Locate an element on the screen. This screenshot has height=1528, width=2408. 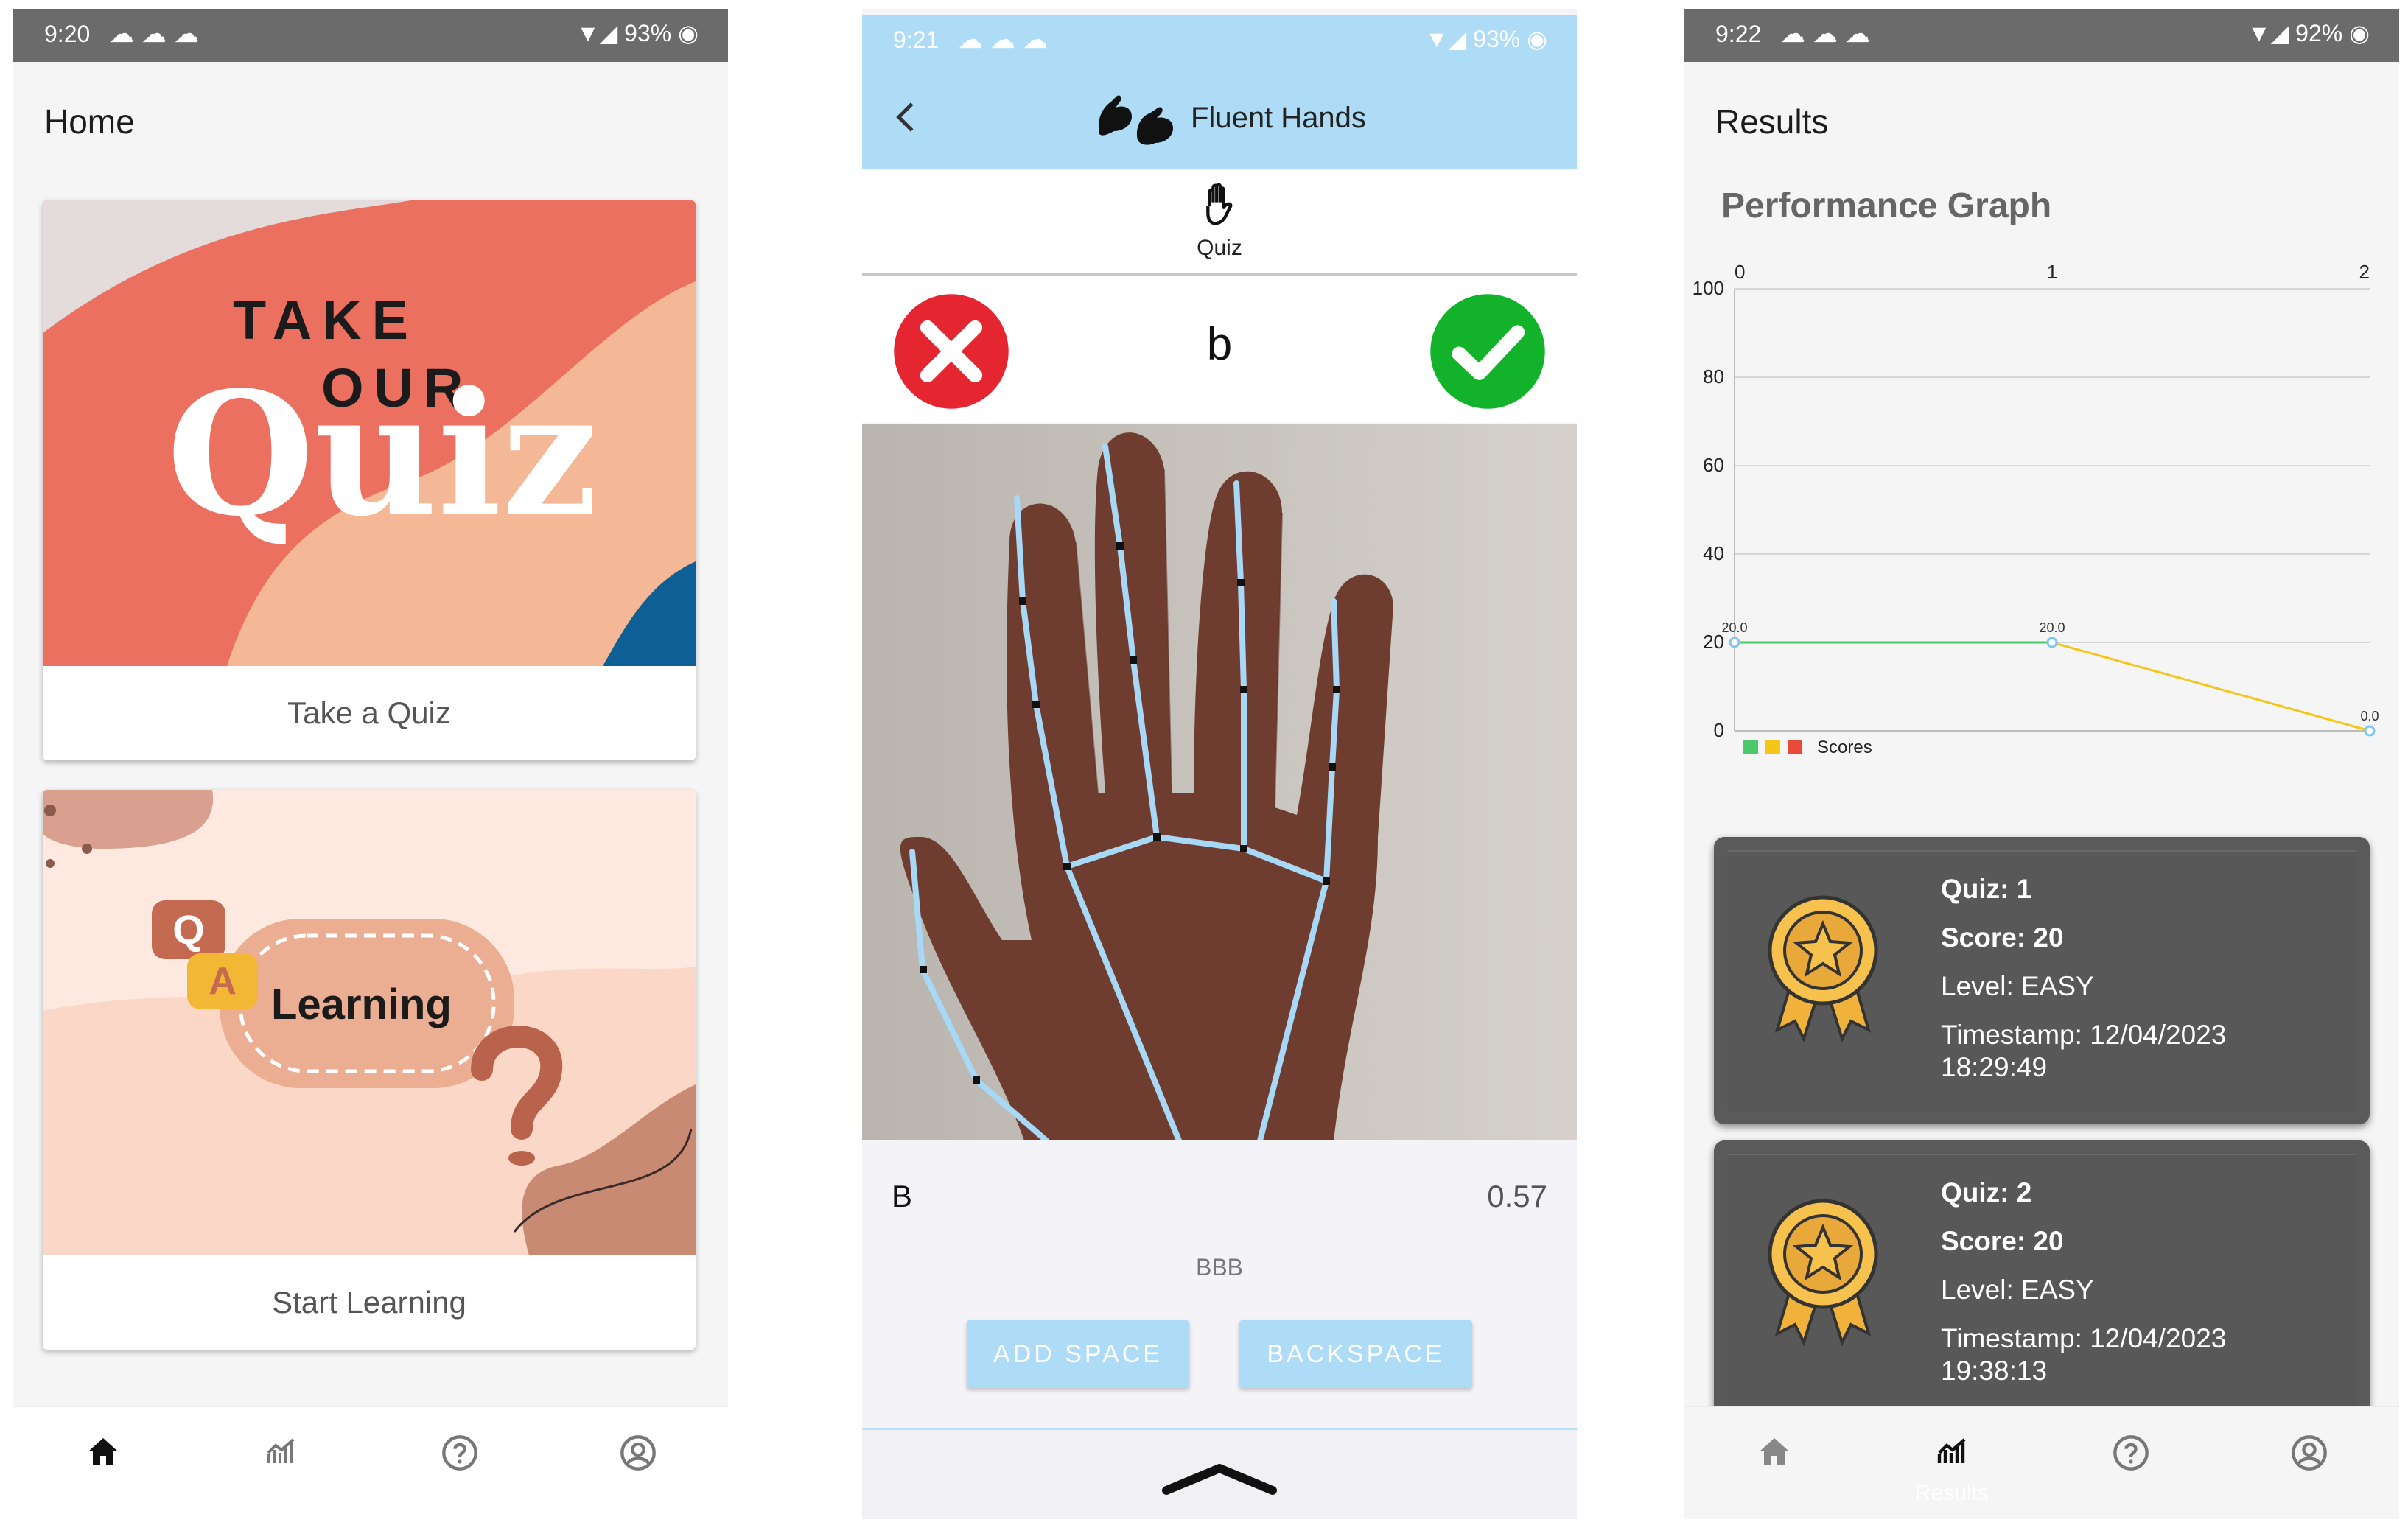
camera-preview is located at coordinates (1219, 782).